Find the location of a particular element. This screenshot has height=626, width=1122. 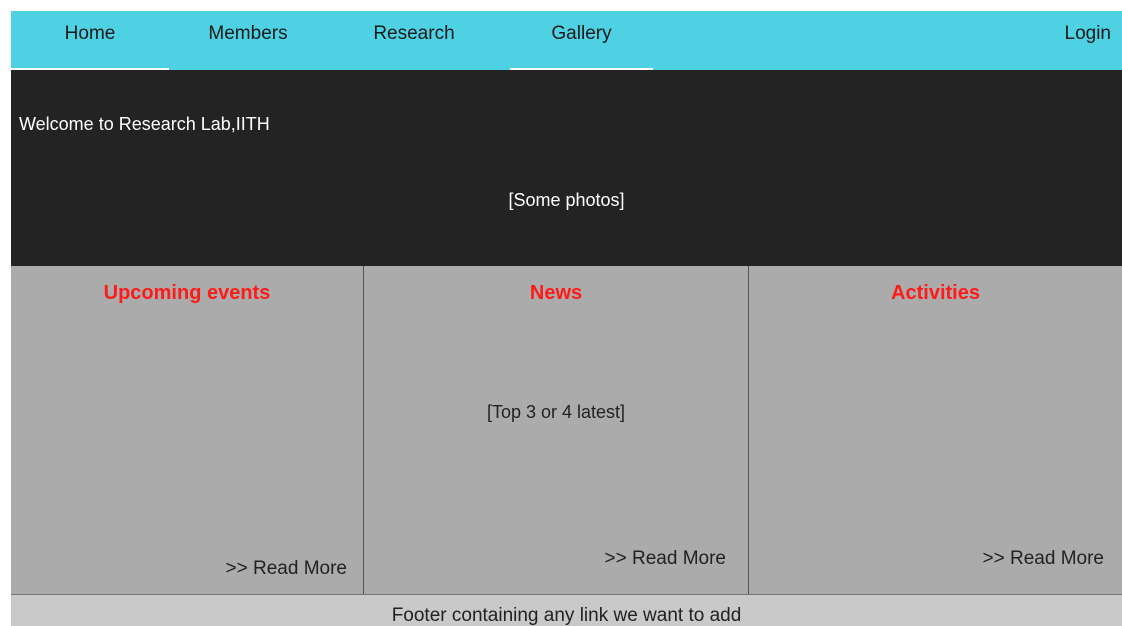

login-link: Login is located at coordinates (1081, 40).